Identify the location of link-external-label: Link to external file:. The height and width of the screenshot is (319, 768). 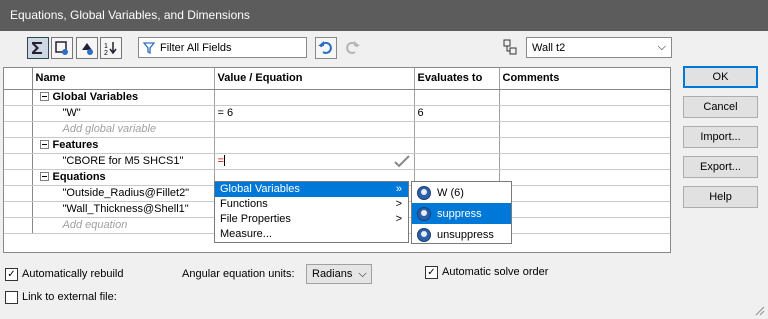
(69, 297).